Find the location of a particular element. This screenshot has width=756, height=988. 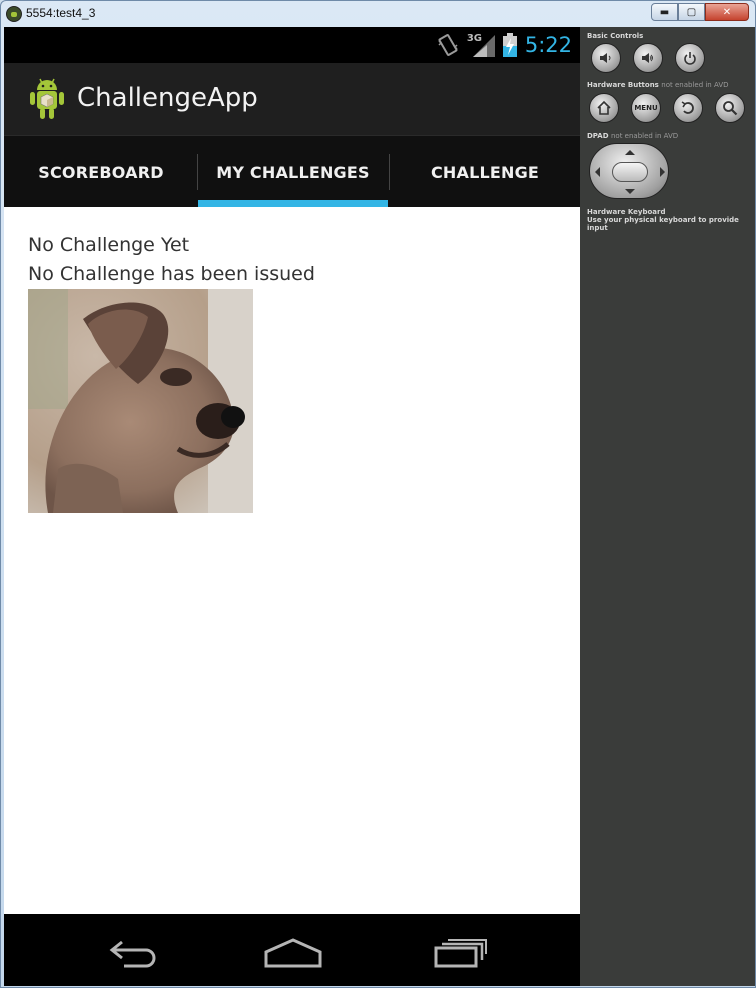

basic-controls-label: Basic Controls is located at coordinates (615, 36).